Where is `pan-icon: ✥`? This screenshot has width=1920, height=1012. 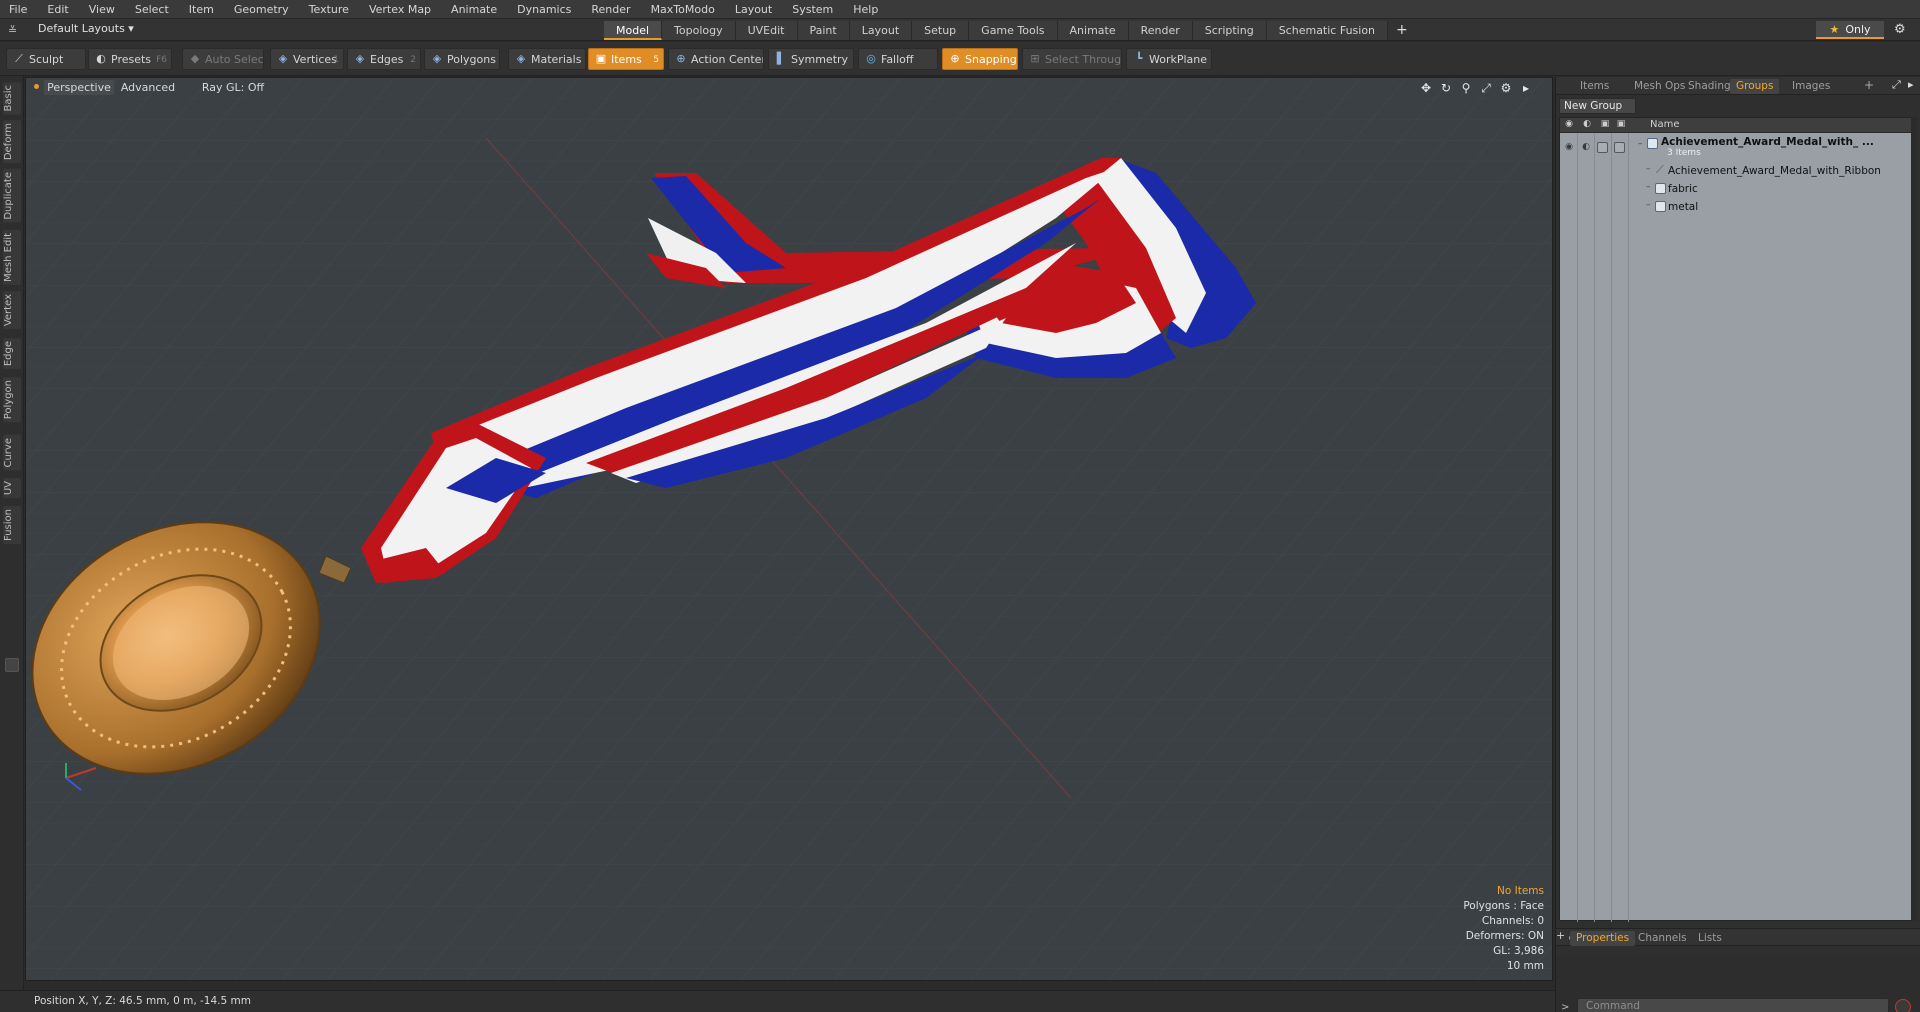 pan-icon: ✥ is located at coordinates (1426, 88).